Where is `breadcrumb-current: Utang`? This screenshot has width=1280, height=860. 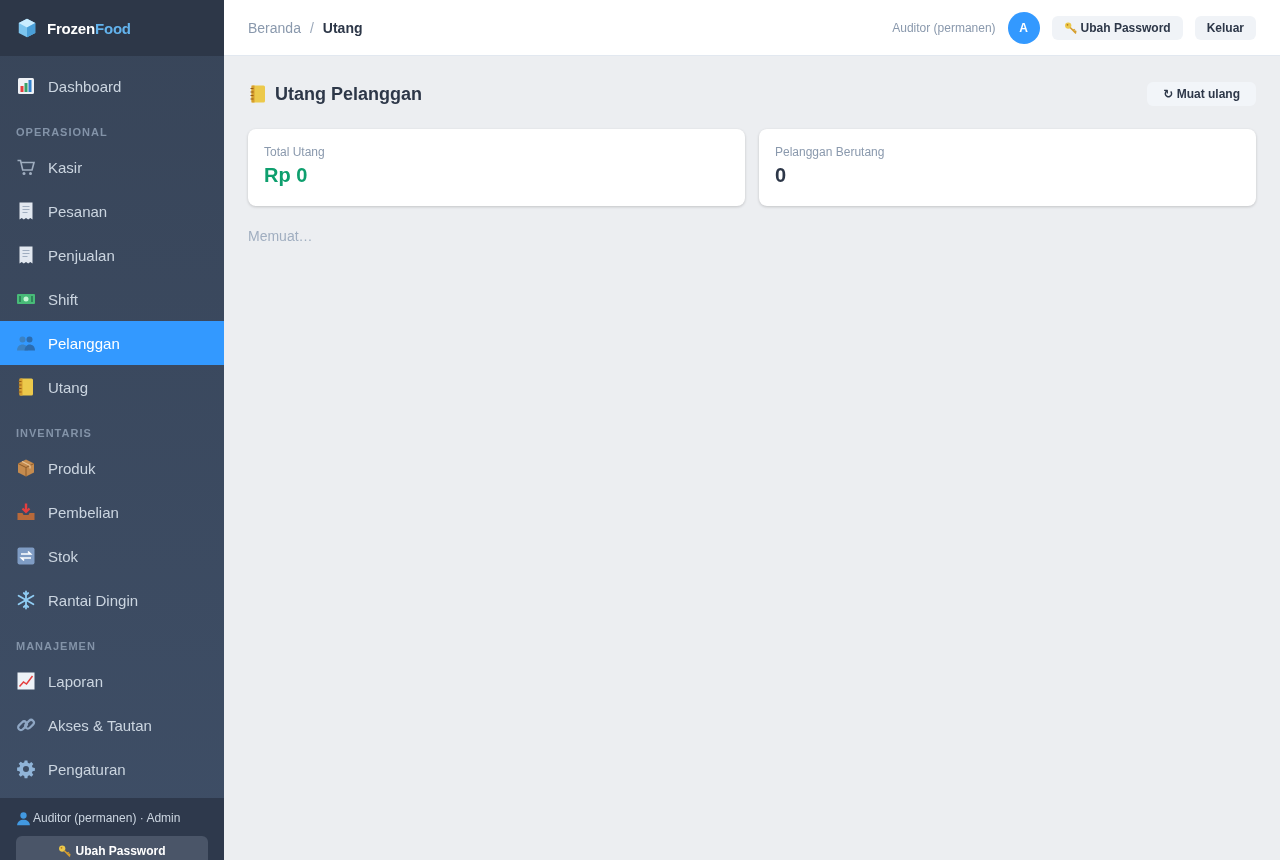 breadcrumb-current: Utang is located at coordinates (342, 27).